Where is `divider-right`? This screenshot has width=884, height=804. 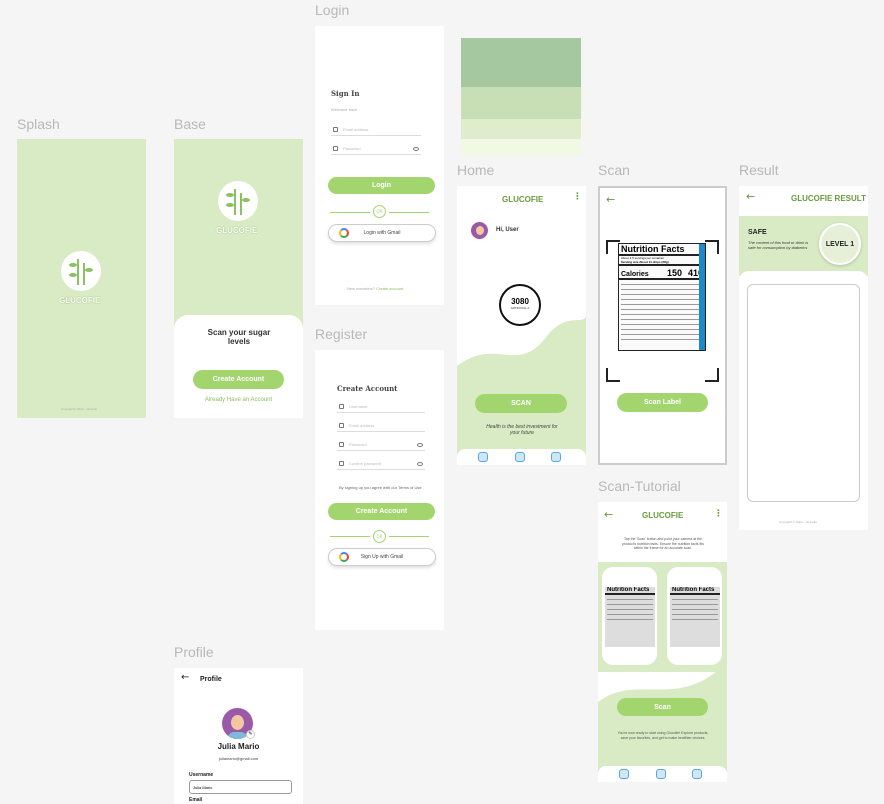
divider-right is located at coordinates (409, 212).